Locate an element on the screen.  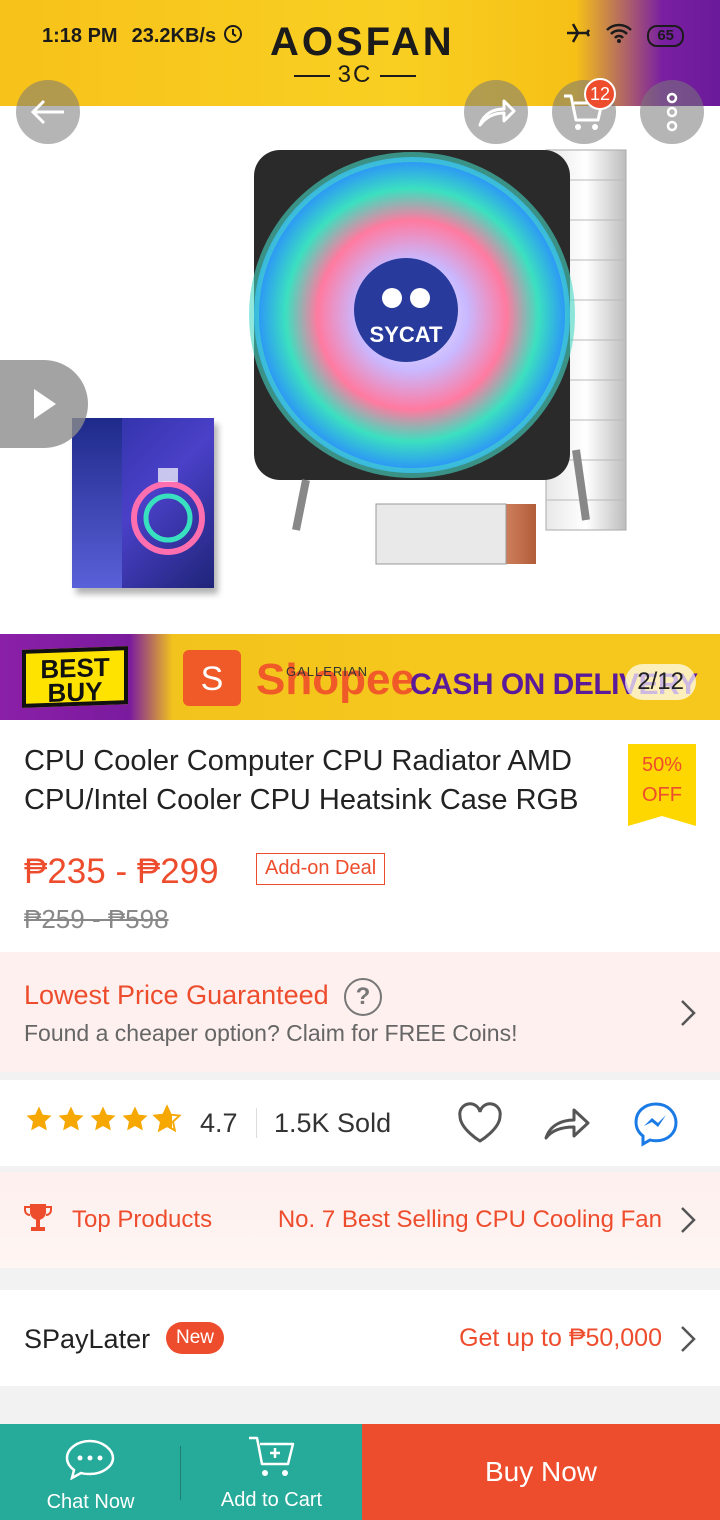
image-counter: 2/12 is located at coordinates (660, 682).